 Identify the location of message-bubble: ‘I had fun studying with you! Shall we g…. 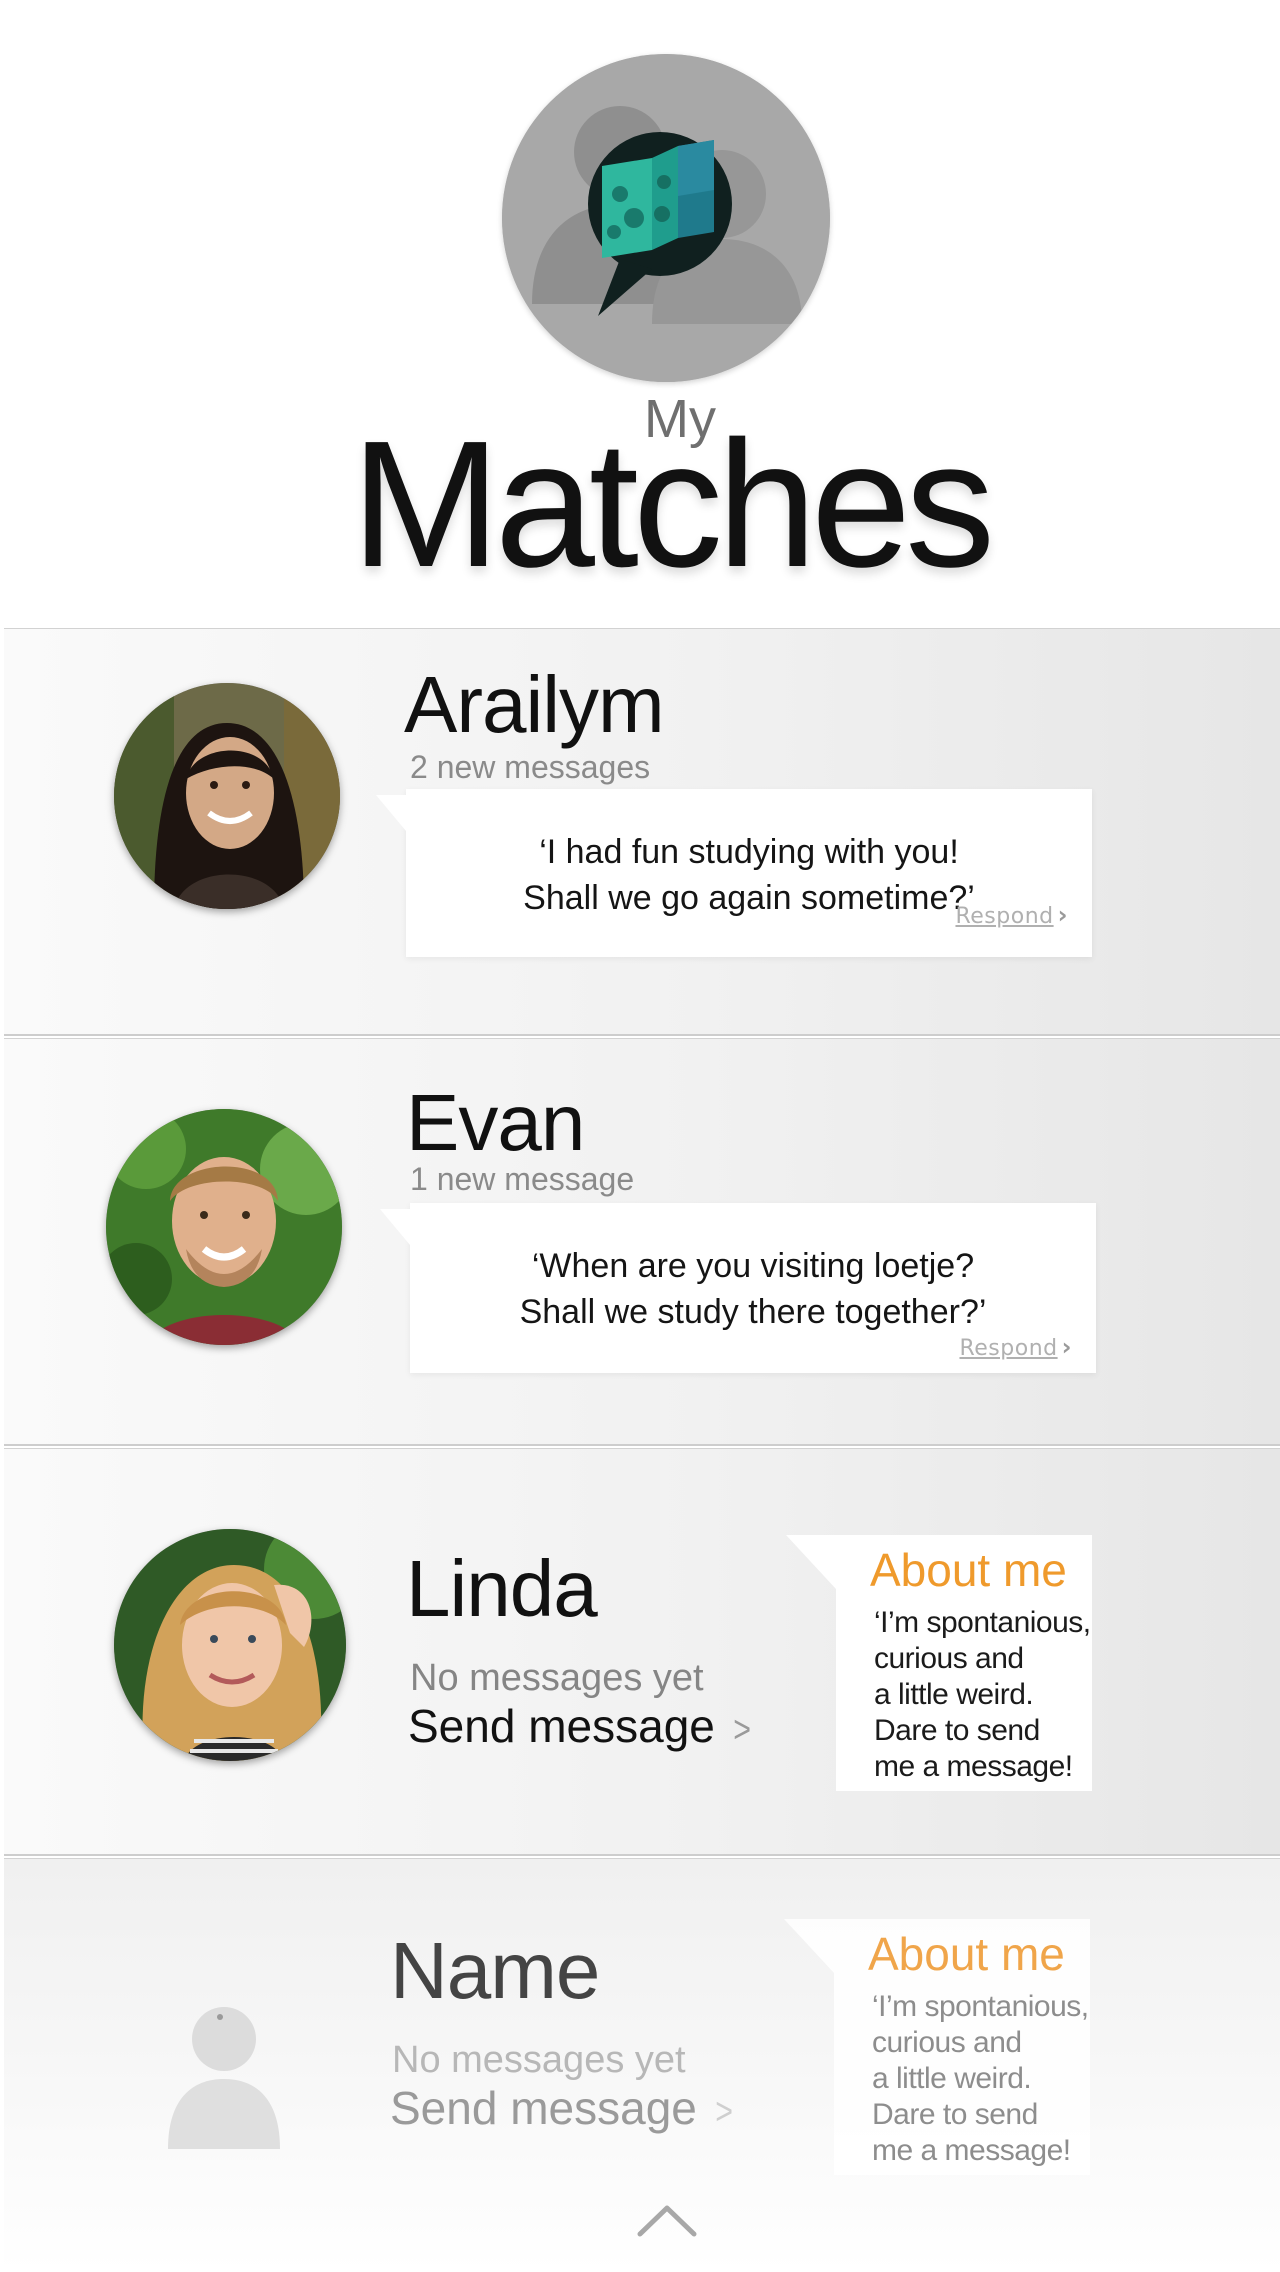
(734, 873).